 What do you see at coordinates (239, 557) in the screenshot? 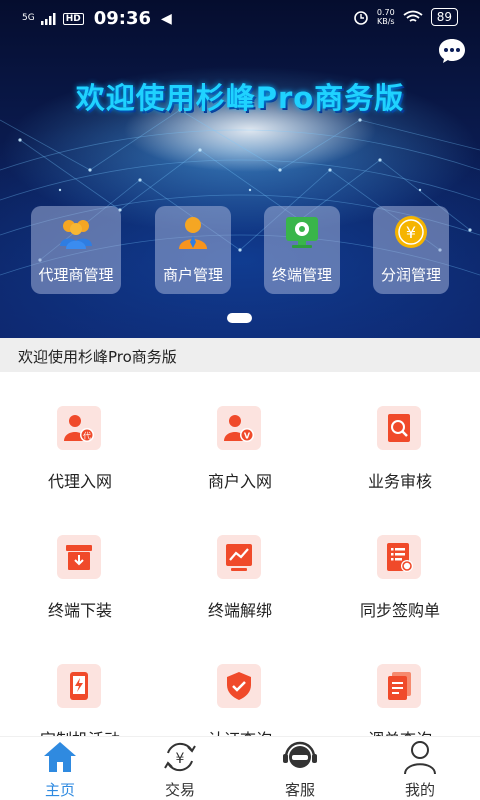
I see `chart-monitor-icon` at bounding box center [239, 557].